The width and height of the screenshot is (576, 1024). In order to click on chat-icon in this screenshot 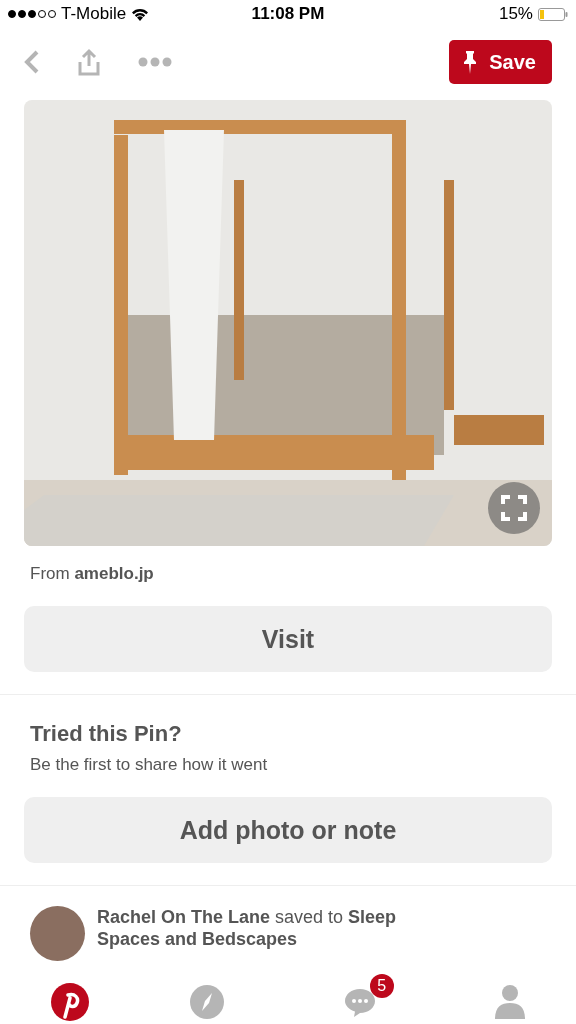, I will do `click(359, 1002)`.